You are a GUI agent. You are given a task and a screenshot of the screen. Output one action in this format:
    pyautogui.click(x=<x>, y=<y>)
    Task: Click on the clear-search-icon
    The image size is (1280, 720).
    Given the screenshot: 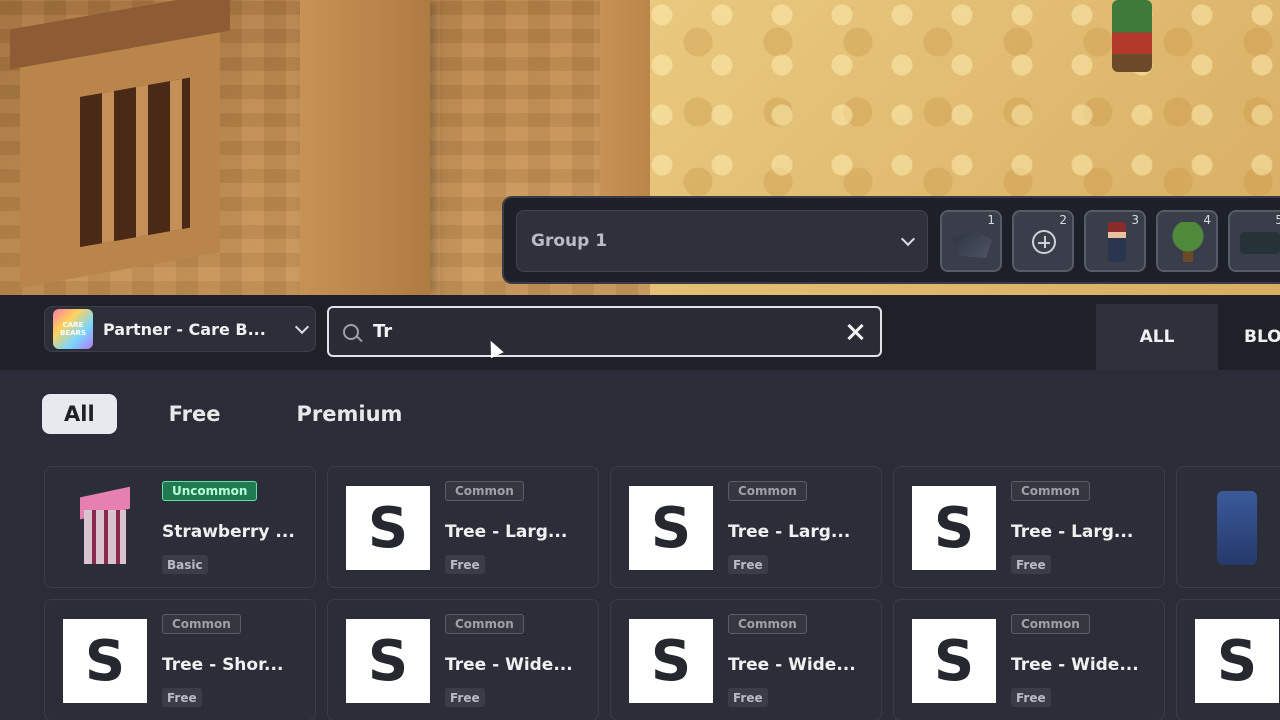 What is the action you would take?
    pyautogui.click(x=855, y=332)
    